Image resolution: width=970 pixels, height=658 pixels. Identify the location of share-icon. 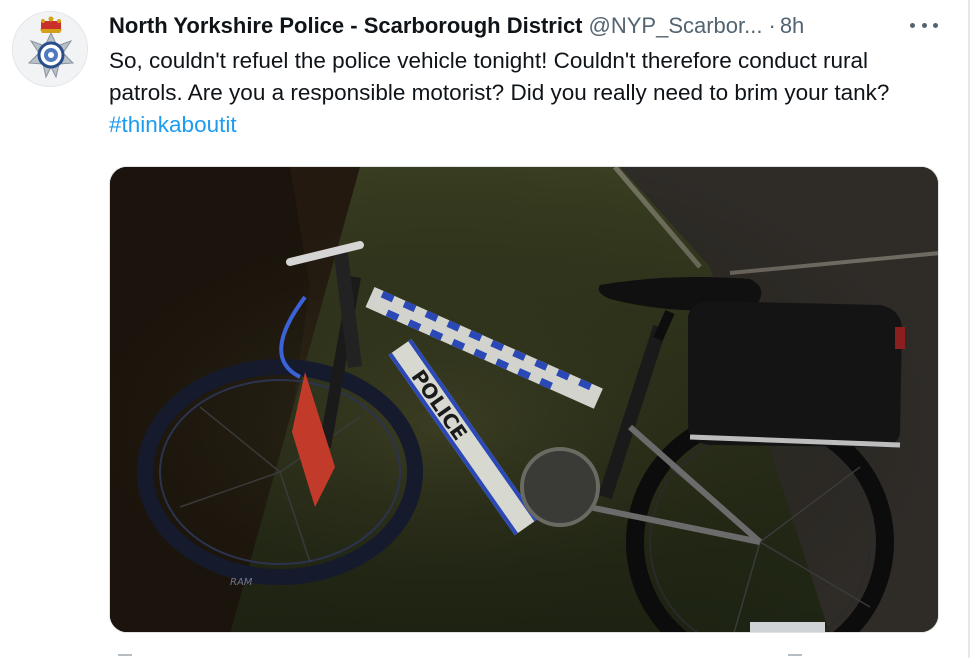
(795, 655).